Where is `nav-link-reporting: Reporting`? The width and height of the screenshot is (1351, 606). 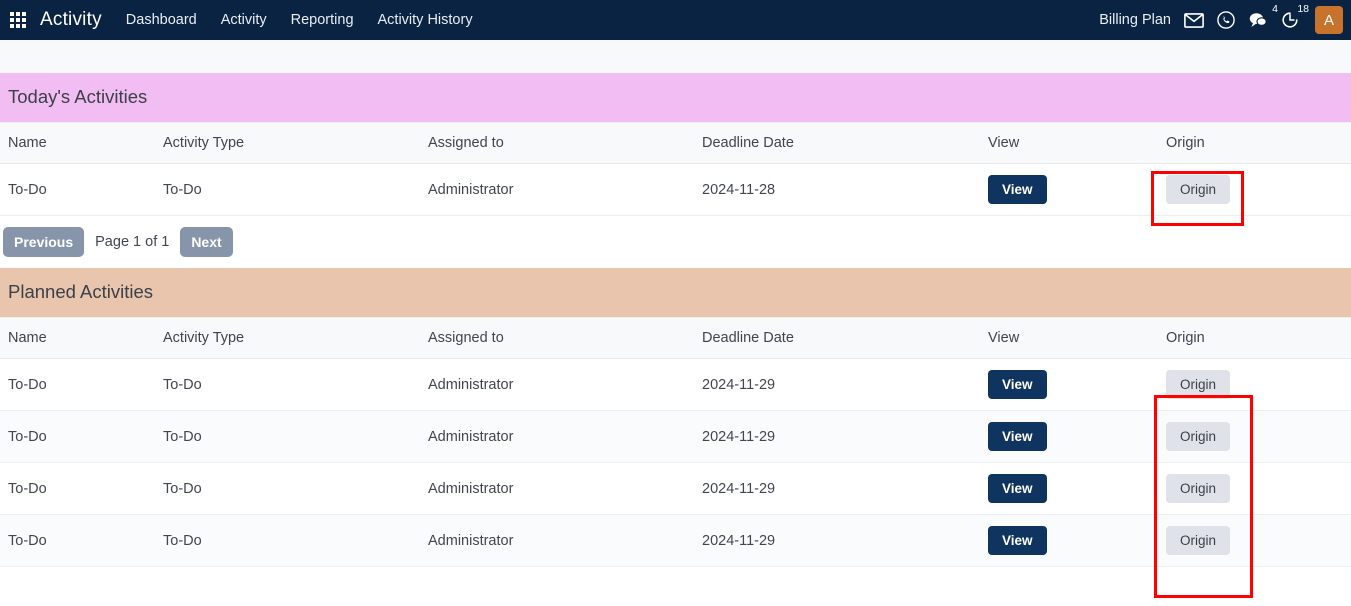
nav-link-reporting: Reporting is located at coordinates (322, 20).